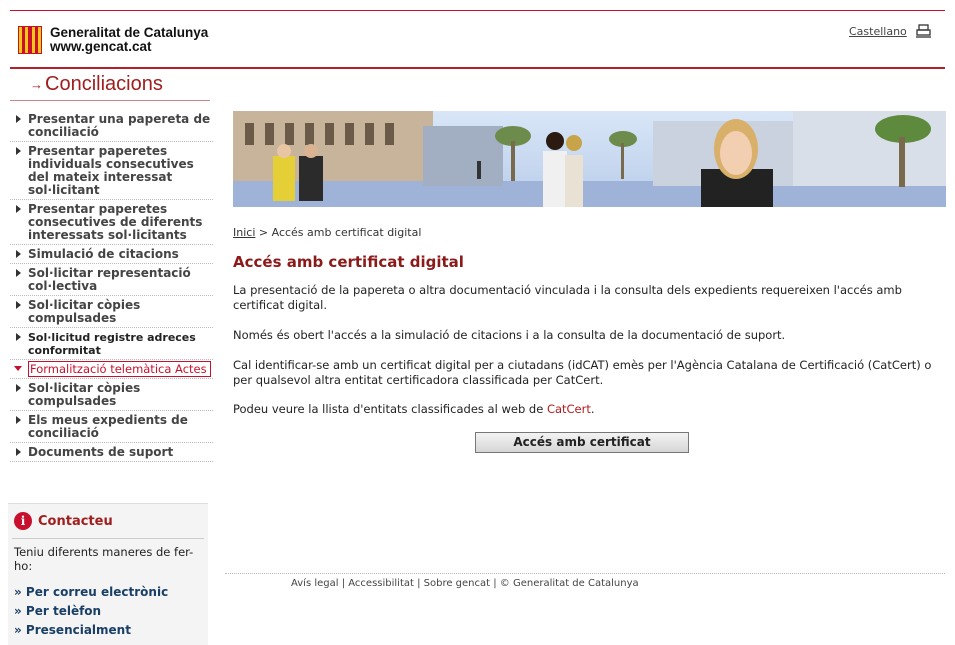 The width and height of the screenshot is (955, 645). I want to click on sidebar-item-label: Sol·licitar representació col·lectiva, so click(109, 279).